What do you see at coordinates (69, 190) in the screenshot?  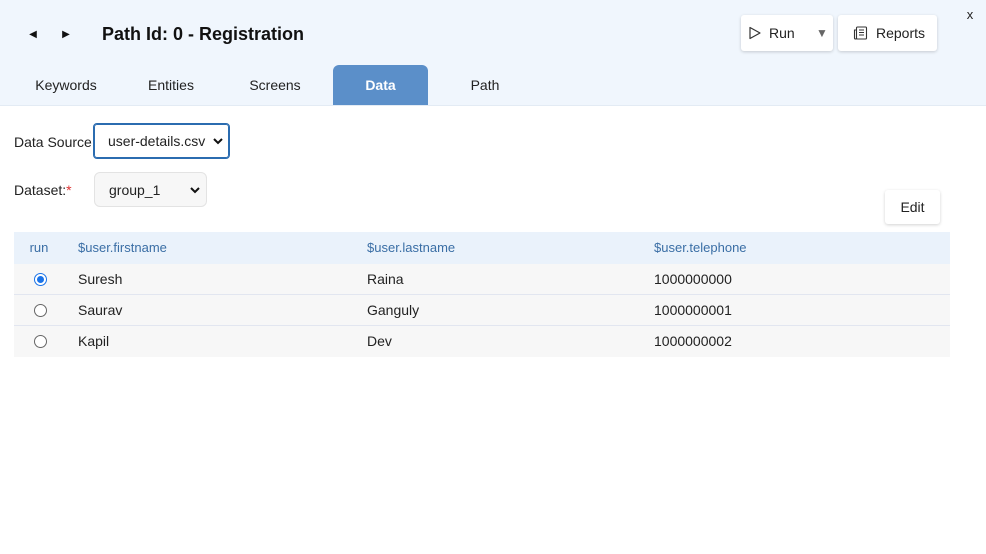 I see `required-marker: *` at bounding box center [69, 190].